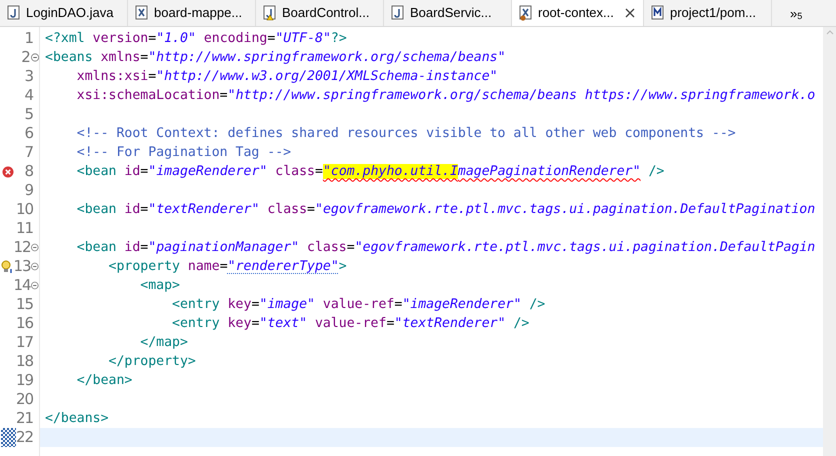 Image resolution: width=836 pixels, height=456 pixels. I want to click on code-line: xsi:schemaLocation="http://www.springframework.org/schema/beans https://www.springframework.o, so click(446, 95).